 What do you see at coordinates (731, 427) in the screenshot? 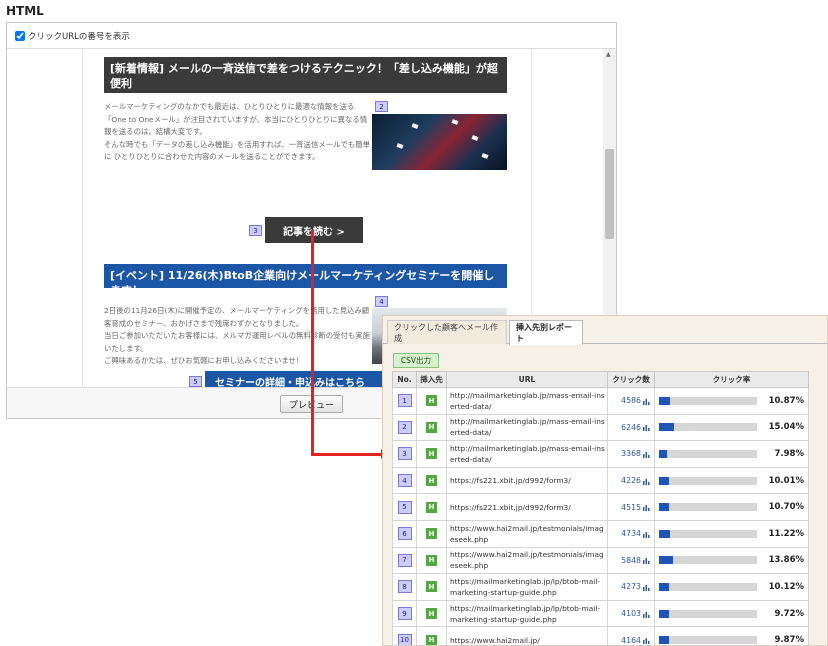
I see `rate-cell: 15.04%` at bounding box center [731, 427].